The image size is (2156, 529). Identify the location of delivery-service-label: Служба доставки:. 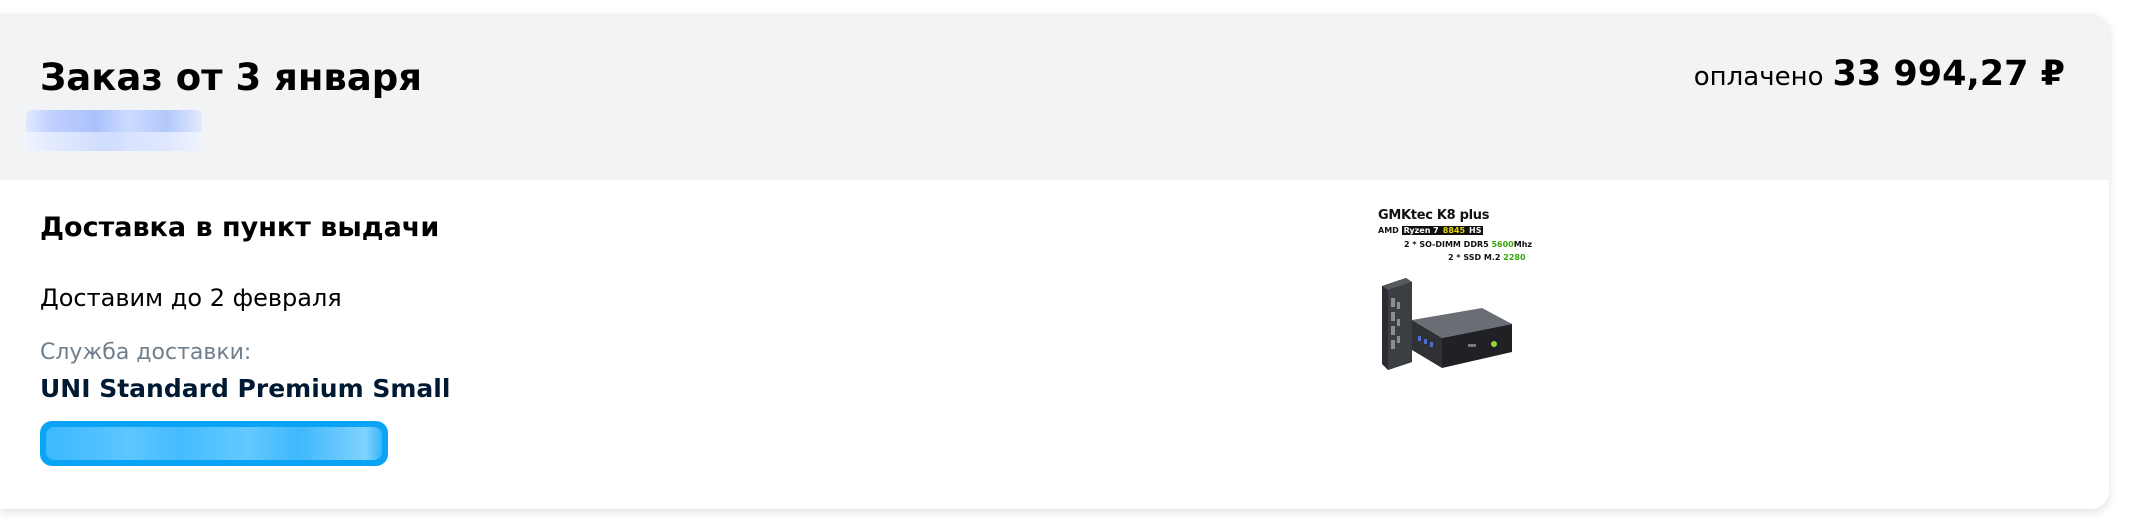
(146, 352).